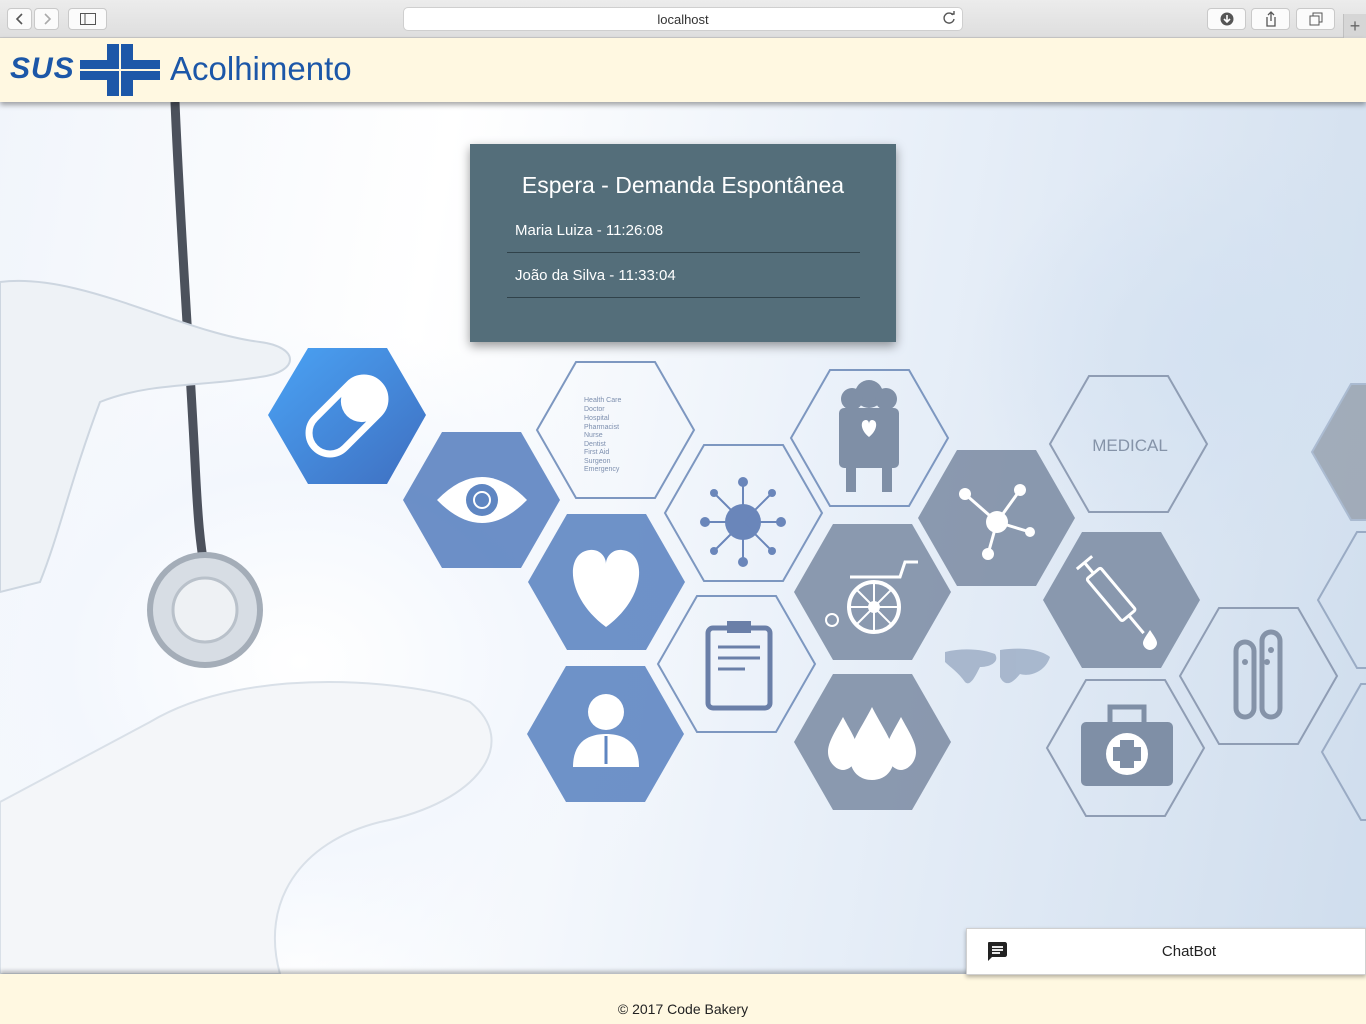  I want to click on virus-hexagon, so click(743, 513).